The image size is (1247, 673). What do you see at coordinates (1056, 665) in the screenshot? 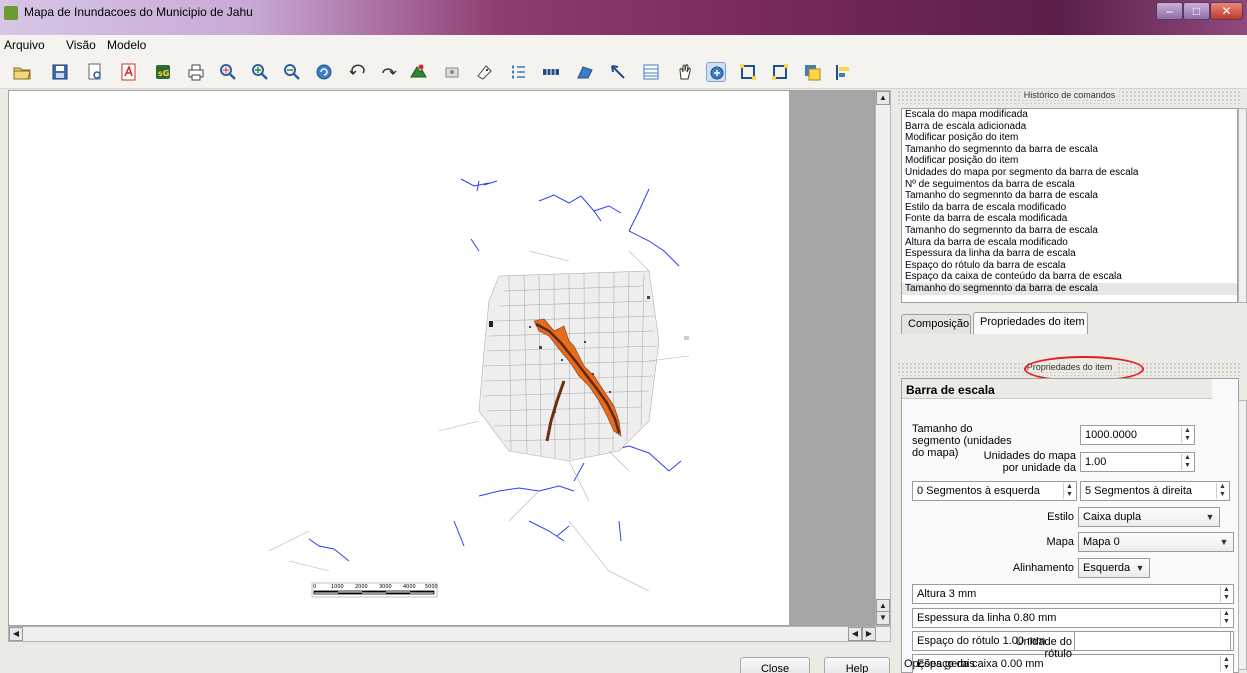
I see `general-options-section: Opções gerais` at bounding box center [1056, 665].